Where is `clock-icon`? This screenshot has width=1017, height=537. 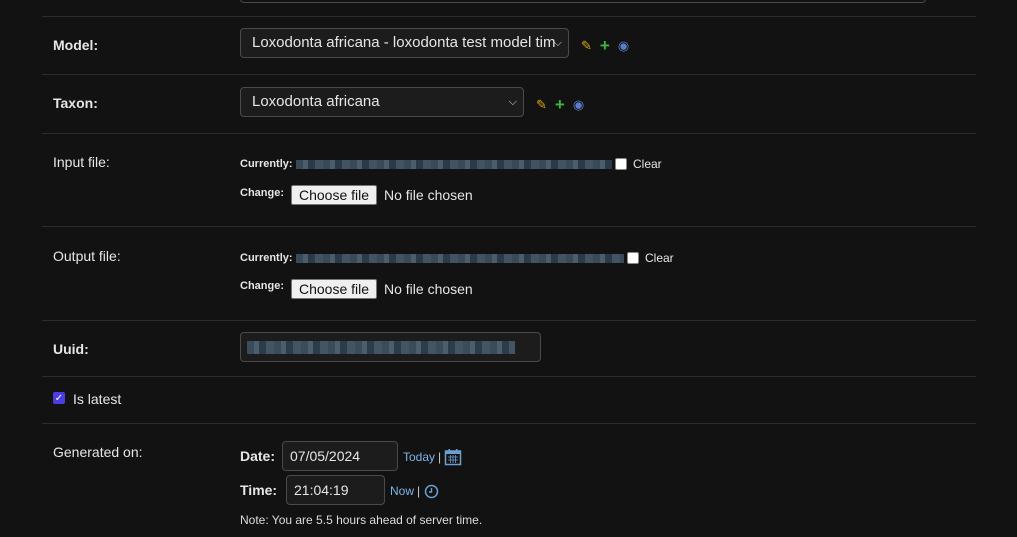 clock-icon is located at coordinates (431, 493).